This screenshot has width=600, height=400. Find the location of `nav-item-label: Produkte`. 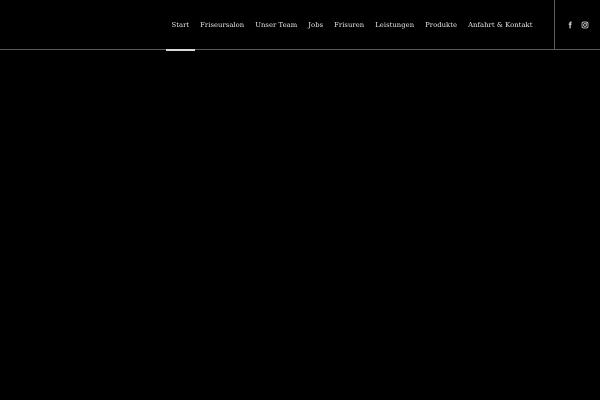

nav-item-label: Produkte is located at coordinates (441, 25).